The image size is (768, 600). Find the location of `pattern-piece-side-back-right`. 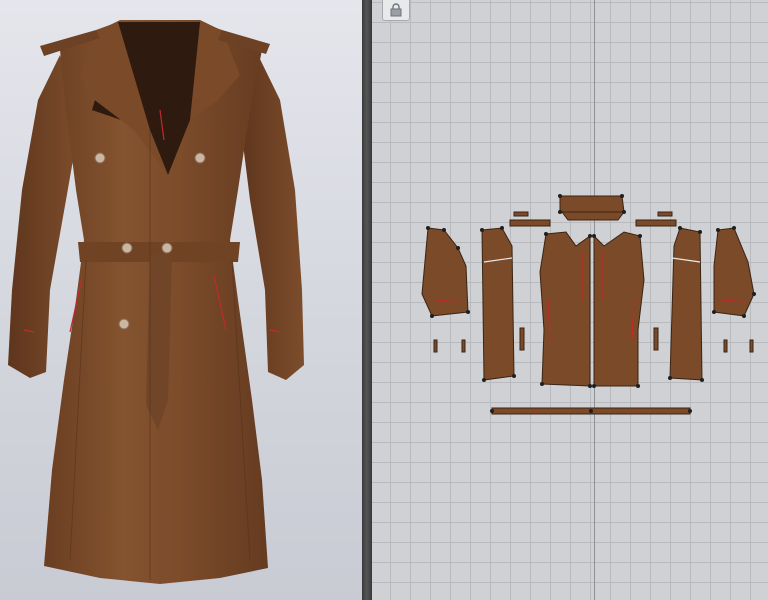

pattern-piece-side-back-right is located at coordinates (686, 304).